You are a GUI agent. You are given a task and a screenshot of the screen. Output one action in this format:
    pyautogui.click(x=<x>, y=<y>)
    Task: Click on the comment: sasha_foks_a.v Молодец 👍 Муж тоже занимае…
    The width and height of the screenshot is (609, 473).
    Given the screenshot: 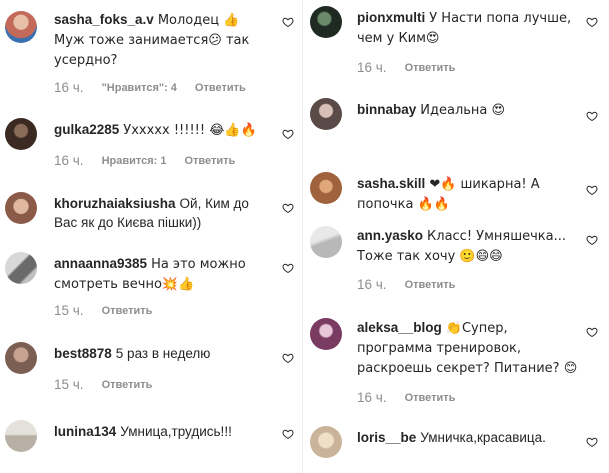 What is the action you would take?
    pyautogui.click(x=151, y=54)
    